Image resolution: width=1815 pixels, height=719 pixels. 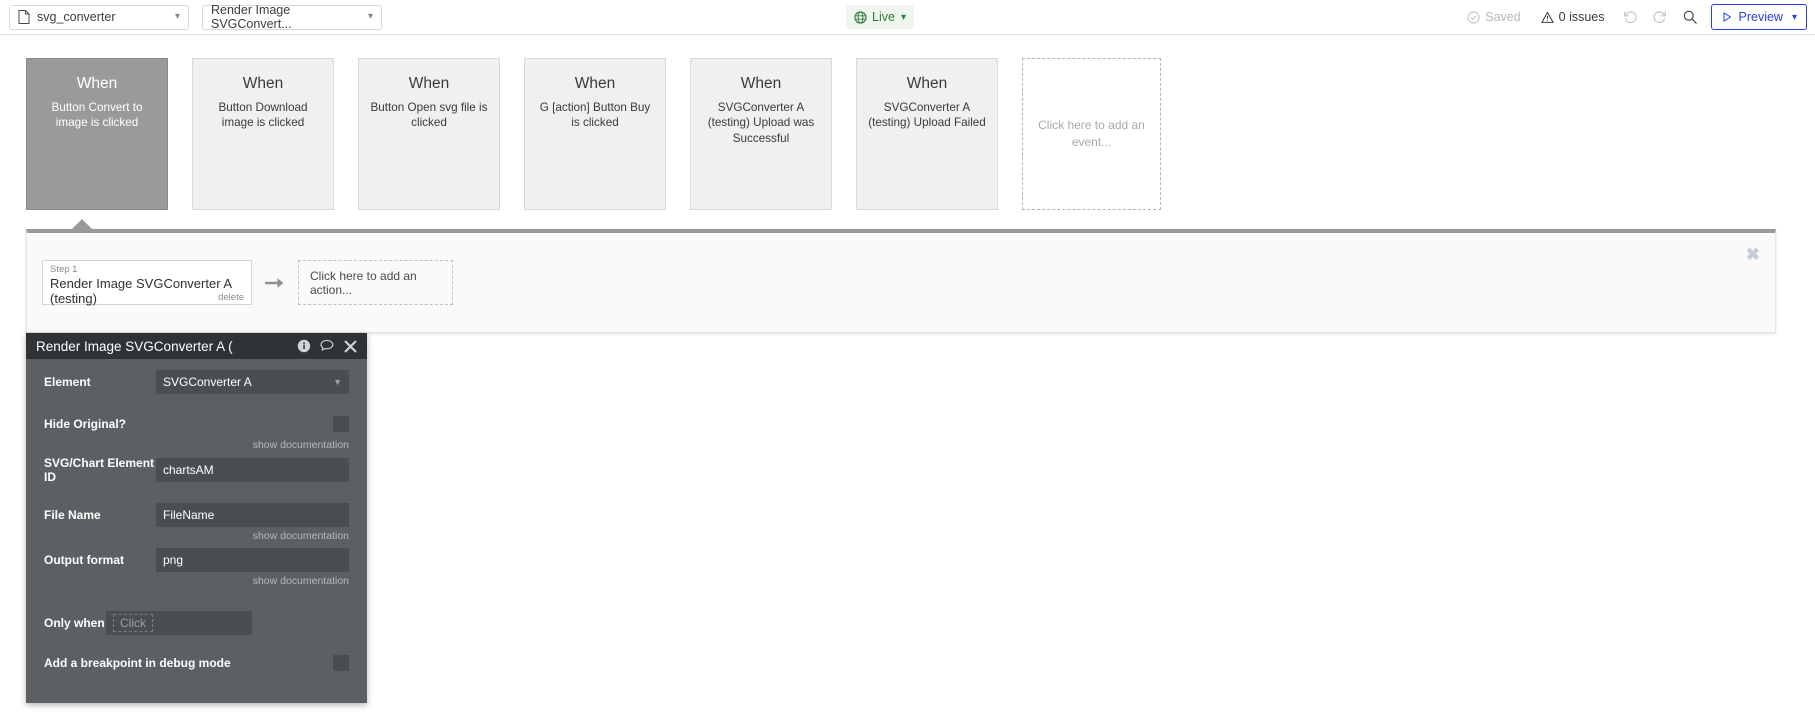 I want to click on properties-dialog-title: Render Image SVGConverter A (, so click(x=134, y=346).